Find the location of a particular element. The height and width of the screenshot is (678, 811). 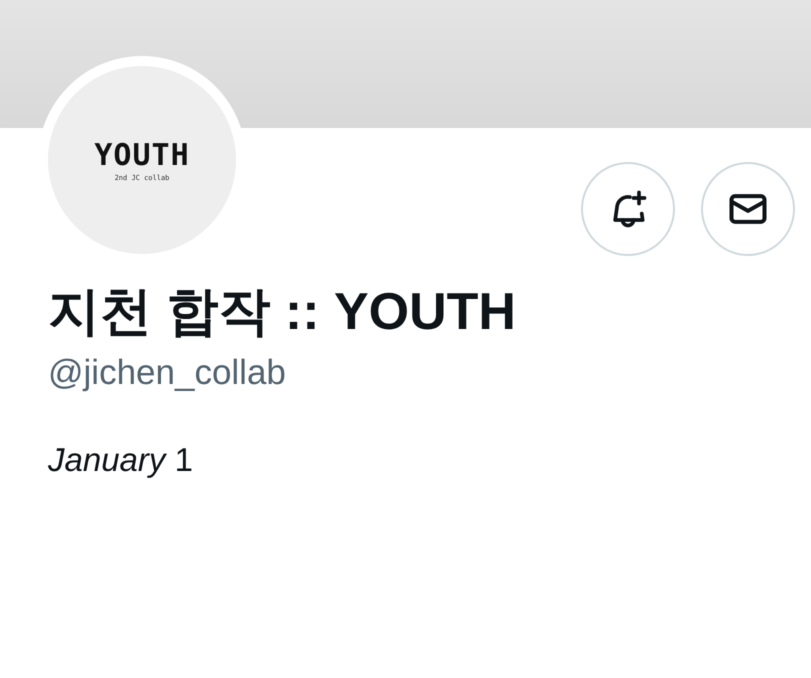

profile-bio: January 1 is located at coordinates (121, 460).